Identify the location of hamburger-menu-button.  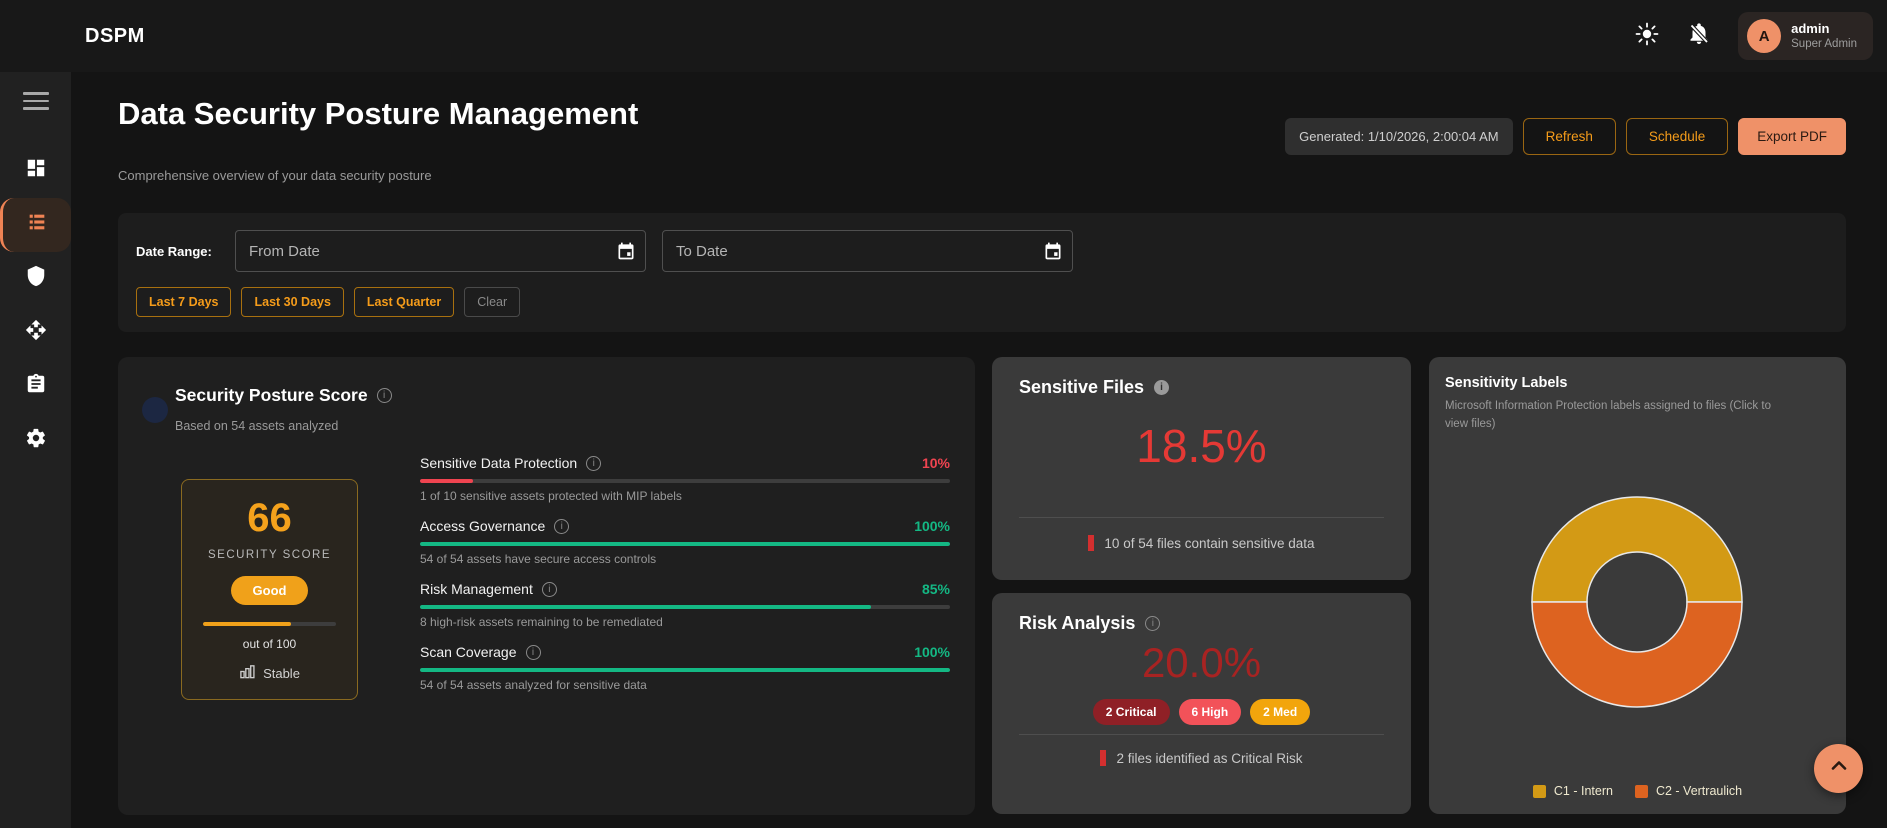
(35, 101).